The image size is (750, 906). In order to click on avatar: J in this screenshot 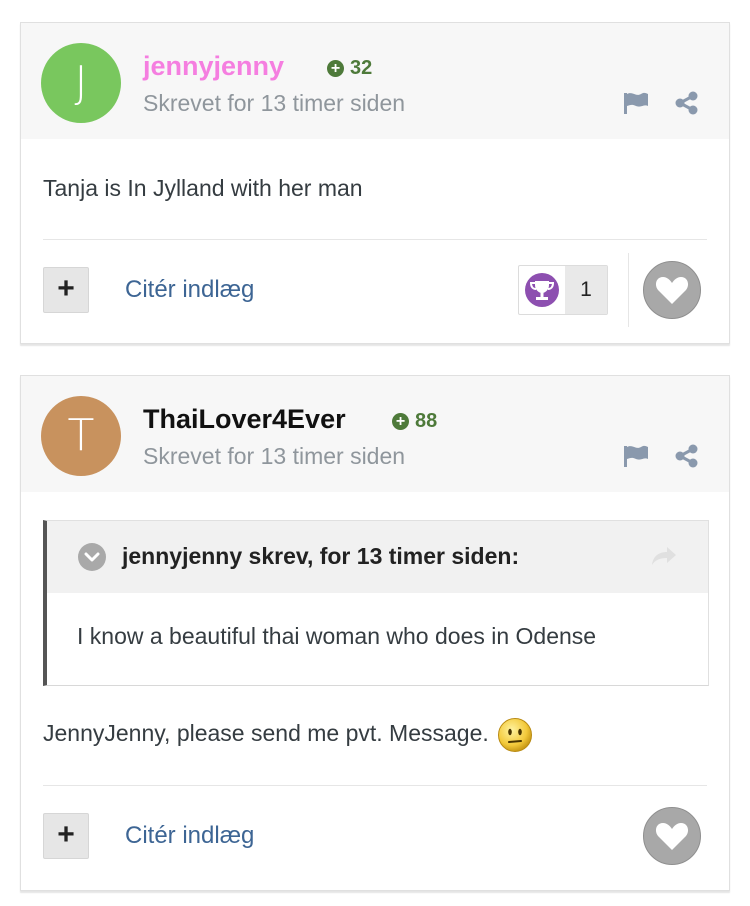, I will do `click(81, 83)`.